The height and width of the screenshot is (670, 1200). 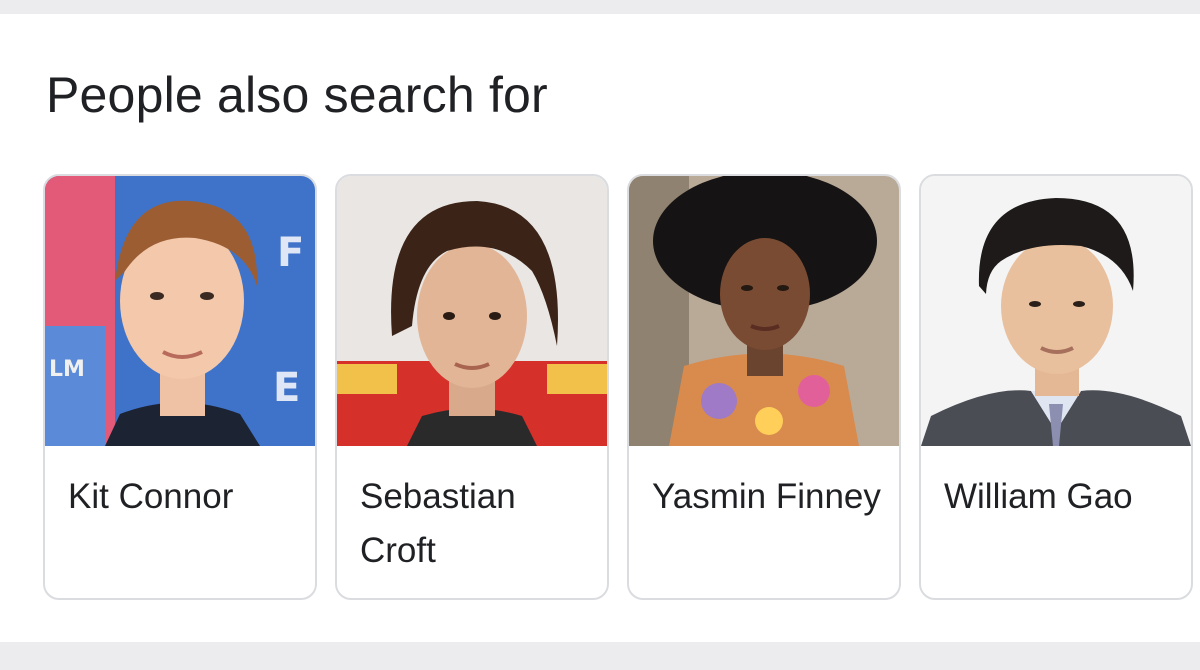 What do you see at coordinates (297, 95) in the screenshot?
I see `section-title: People also search for` at bounding box center [297, 95].